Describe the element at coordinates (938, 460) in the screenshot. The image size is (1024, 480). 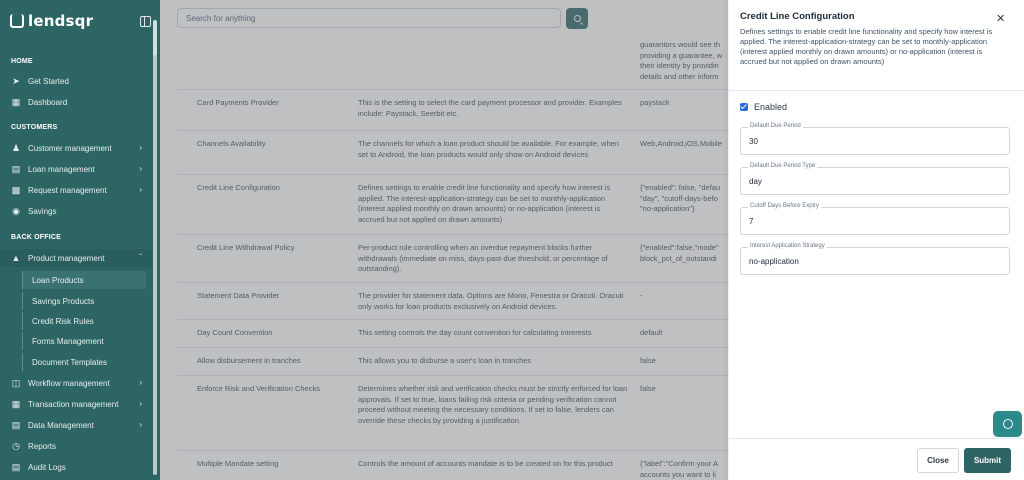
I see `close-button: Close` at that location.